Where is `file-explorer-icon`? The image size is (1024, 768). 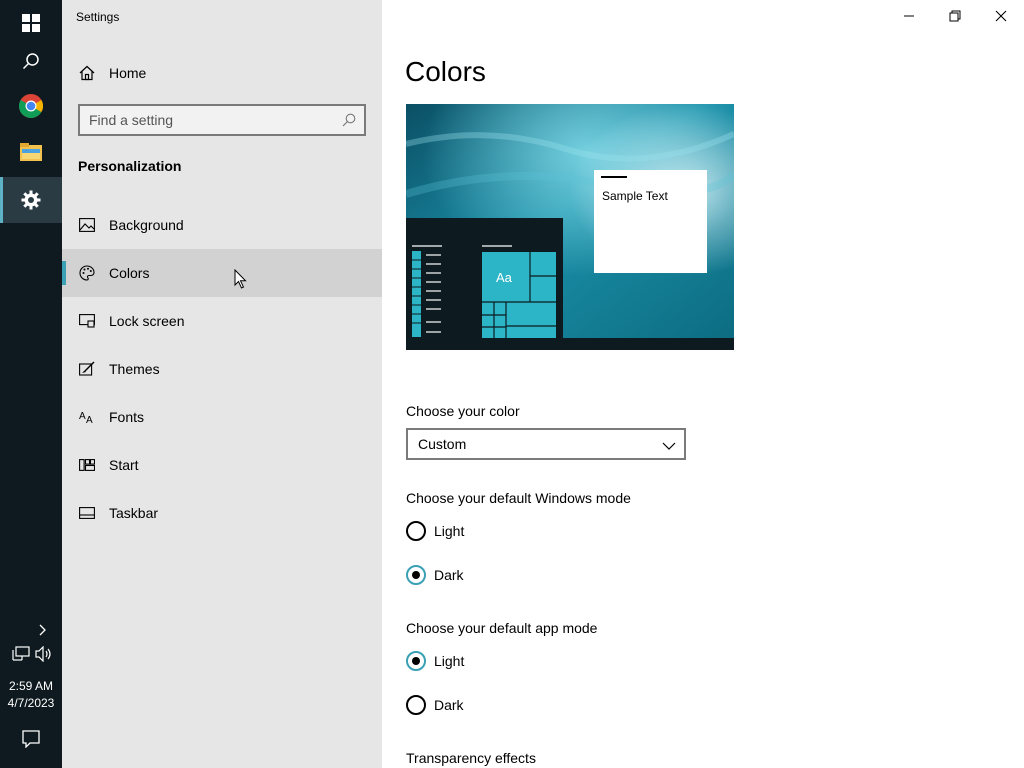
file-explorer-icon is located at coordinates (31, 152).